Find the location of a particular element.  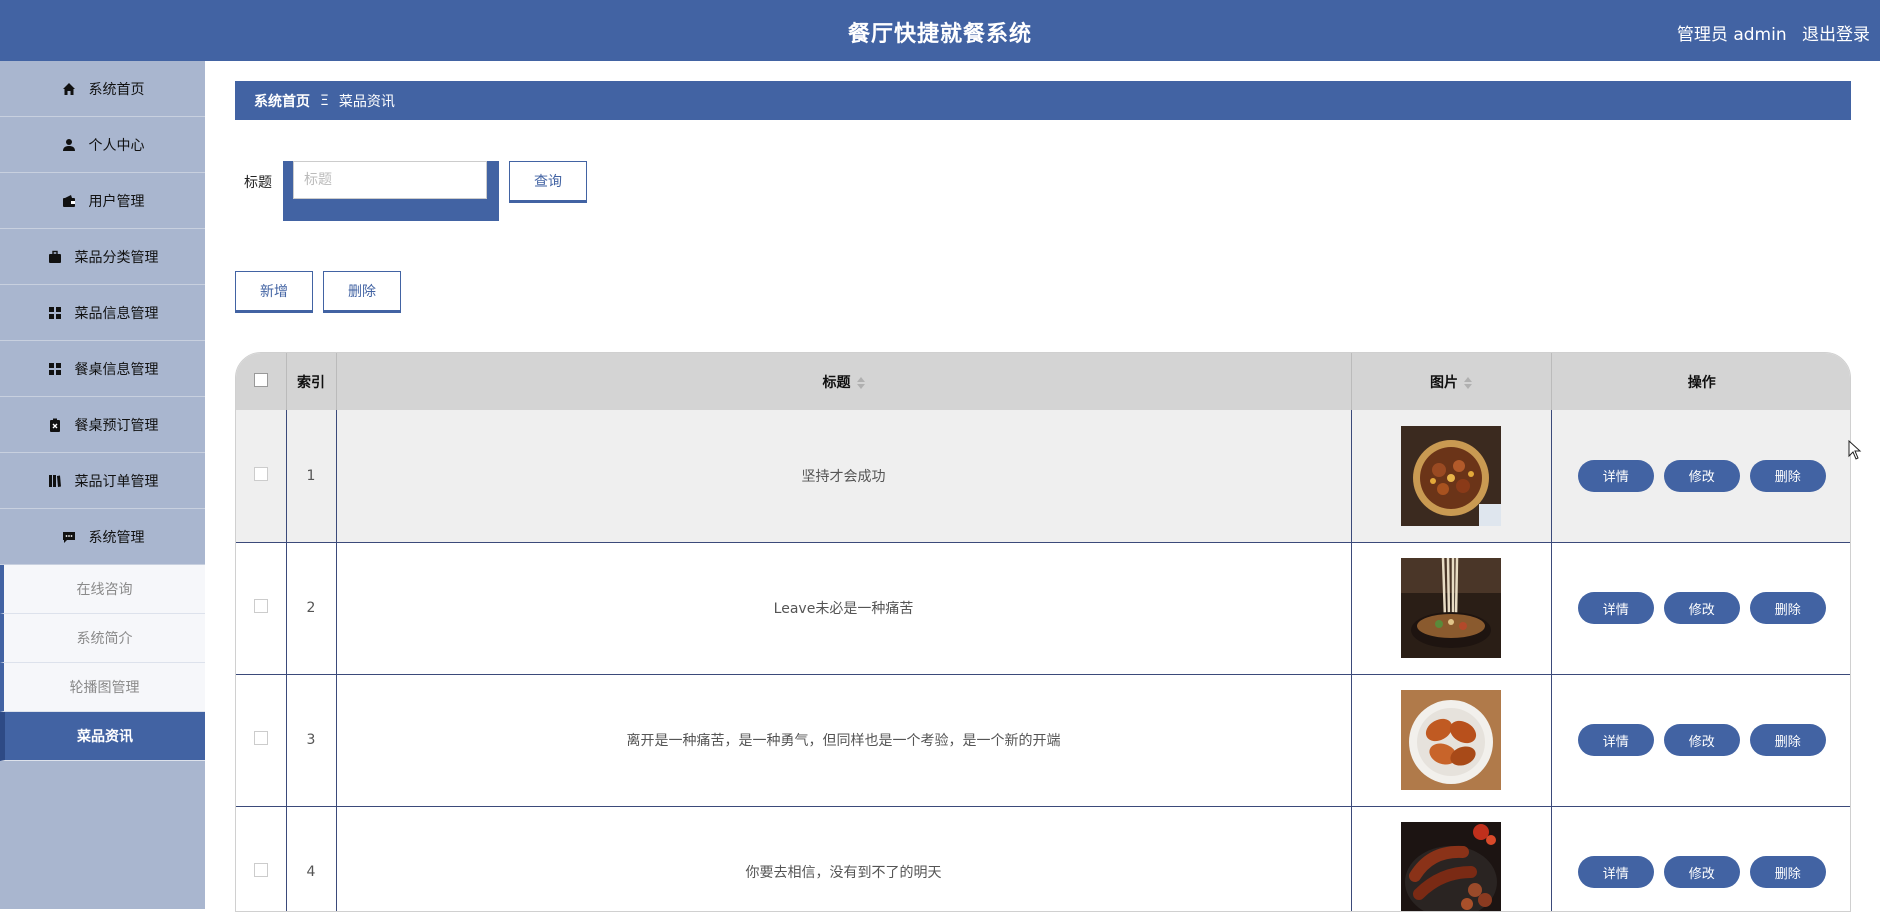

sidebar-item-label: 个人中心 is located at coordinates (116, 145).